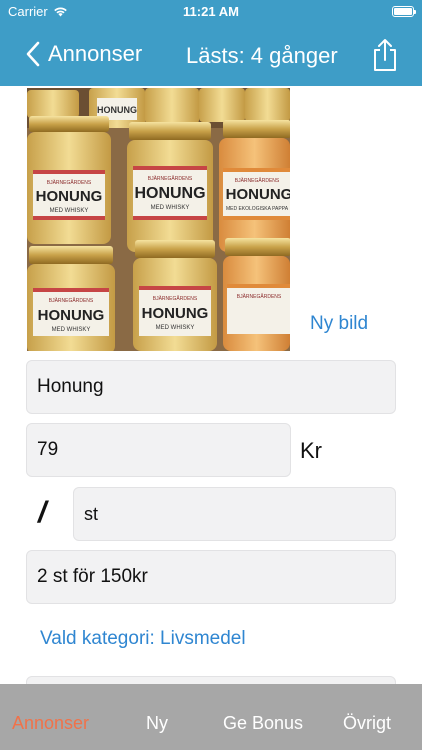 This screenshot has width=422, height=750. I want to click on status-bar: Carrier 11:21 AM, so click(211, 12).